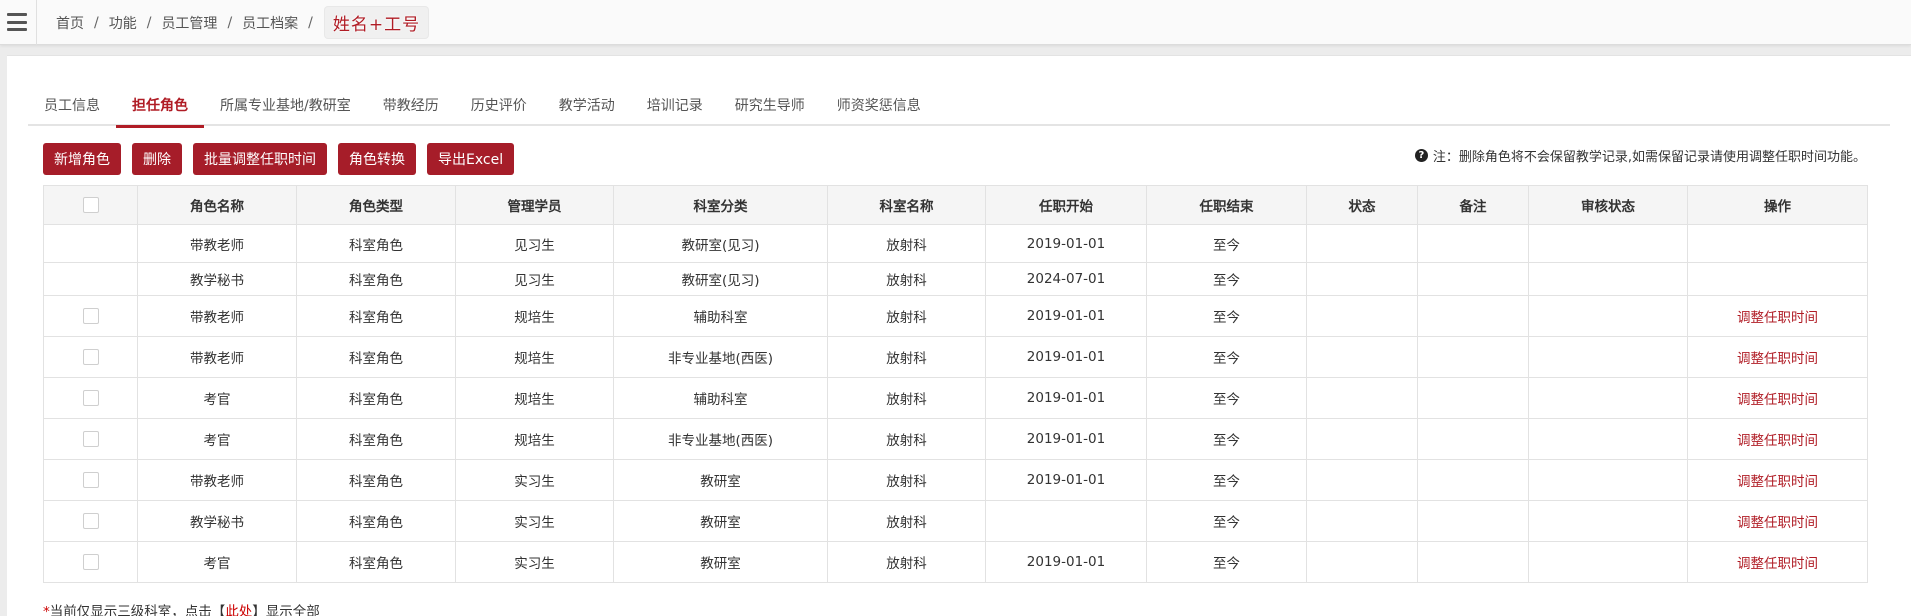 The height and width of the screenshot is (616, 1911). I want to click on footnote-prefix: 当前仅显示三级科室，点击【, so click(137, 610).